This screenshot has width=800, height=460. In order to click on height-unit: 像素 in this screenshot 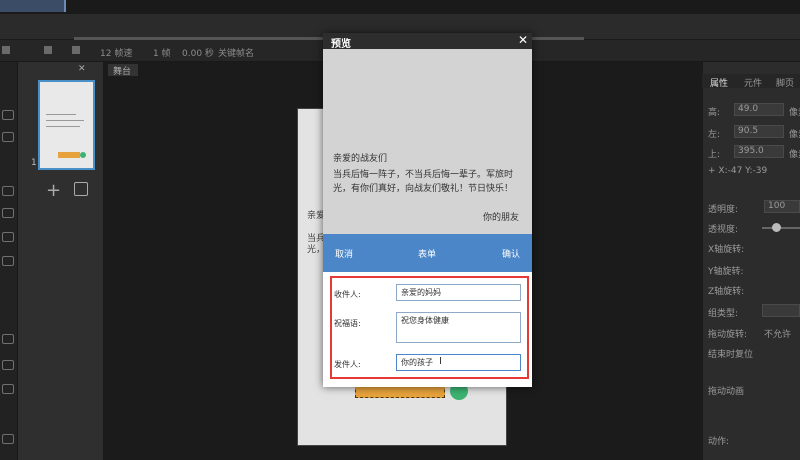, I will do `click(794, 113)`.